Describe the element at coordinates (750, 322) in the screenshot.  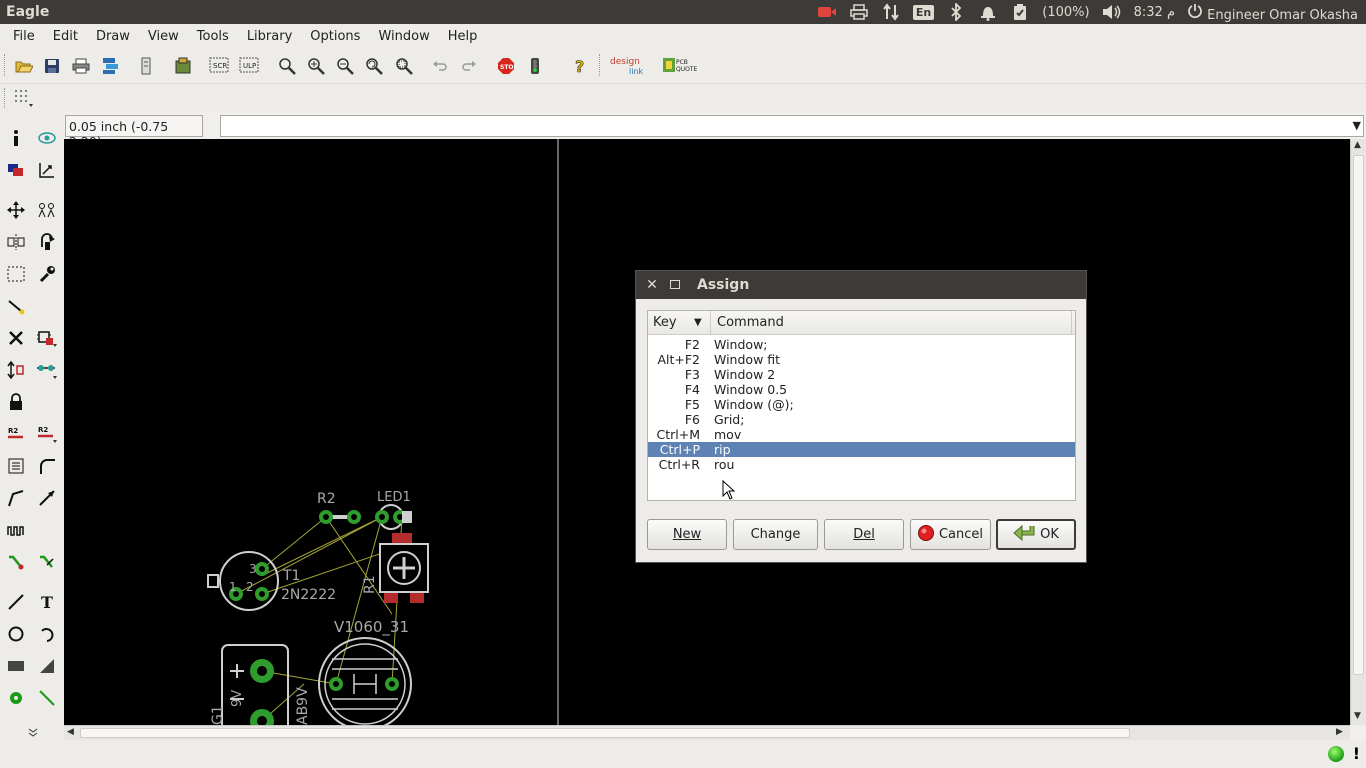
I see `column-header-command: Command` at that location.